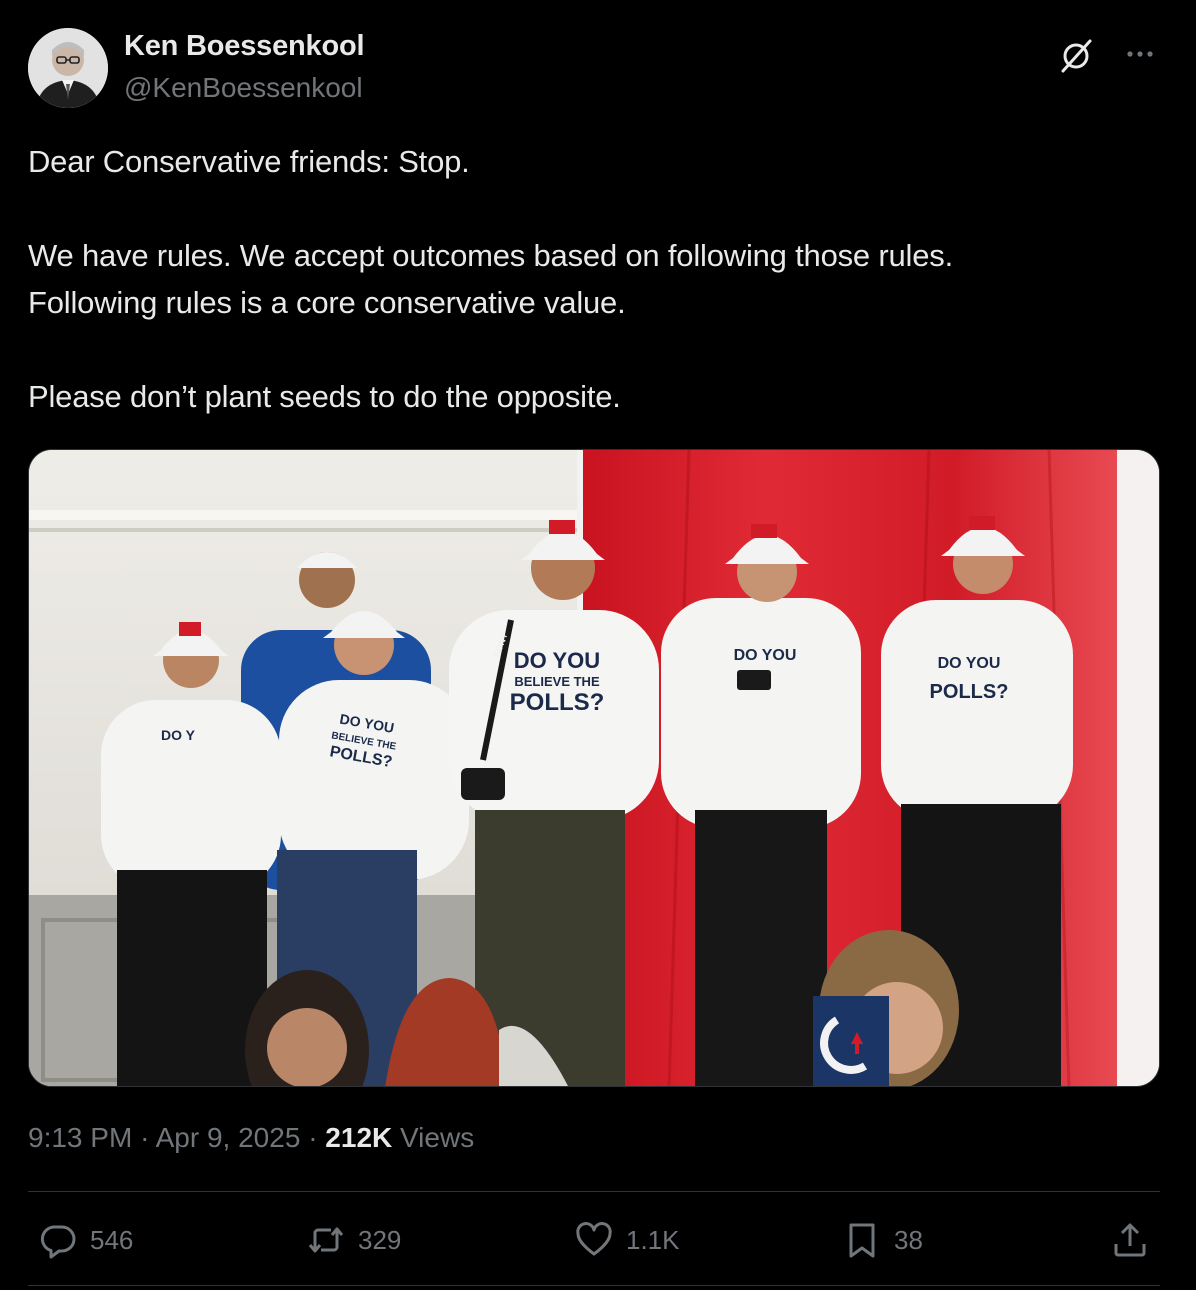 This screenshot has width=1196, height=1290. What do you see at coordinates (178, 735) in the screenshot?
I see `svg-text: DO Y` at bounding box center [178, 735].